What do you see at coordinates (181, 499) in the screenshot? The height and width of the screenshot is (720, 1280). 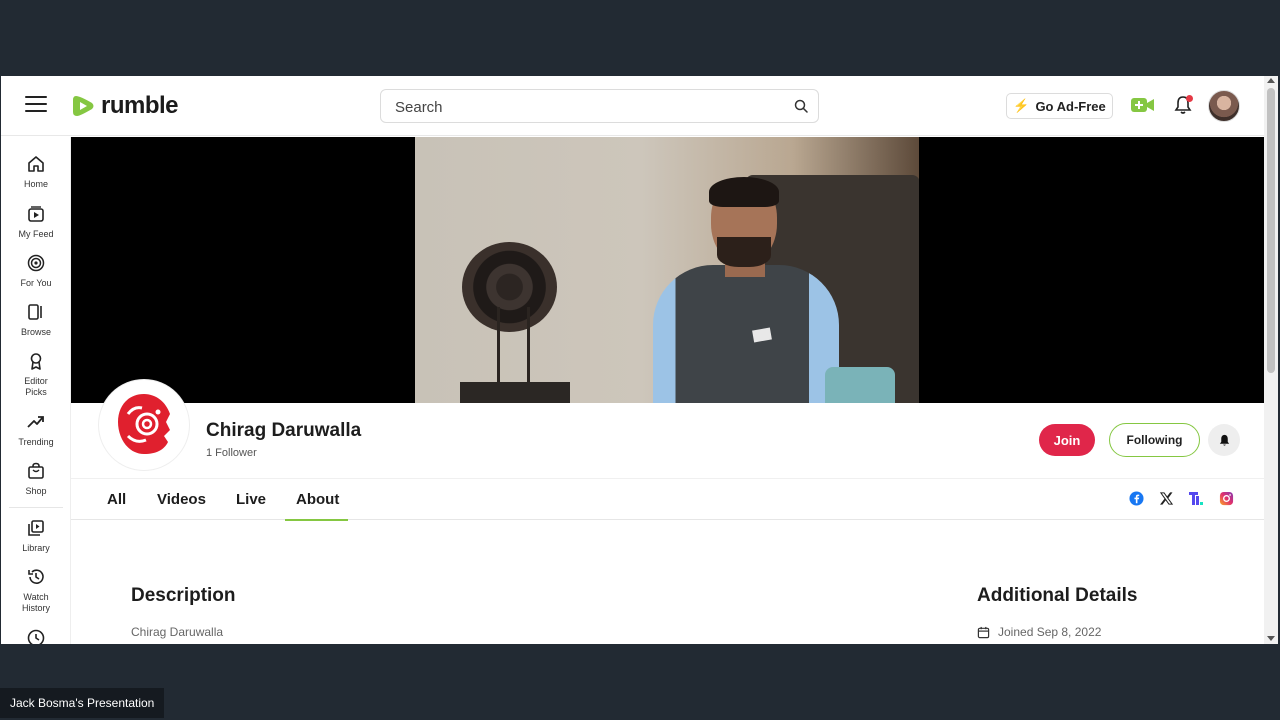 I see `tab-videos: Videos` at bounding box center [181, 499].